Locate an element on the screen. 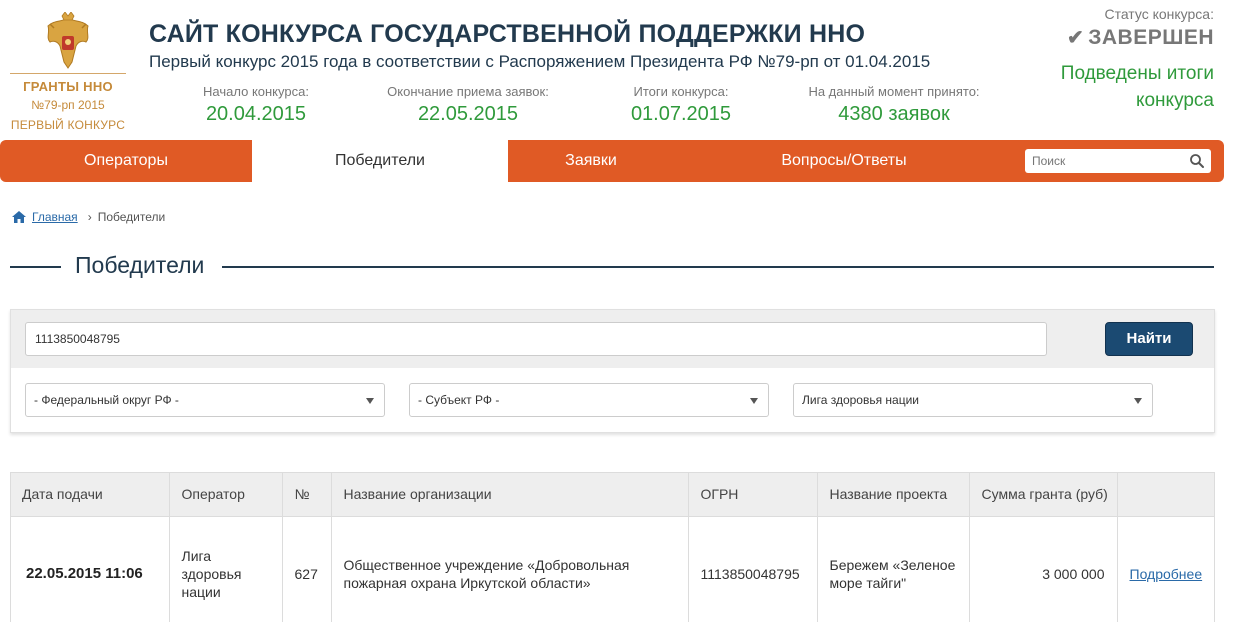 The width and height of the screenshot is (1247, 622). column-header-number: № is located at coordinates (307, 494).